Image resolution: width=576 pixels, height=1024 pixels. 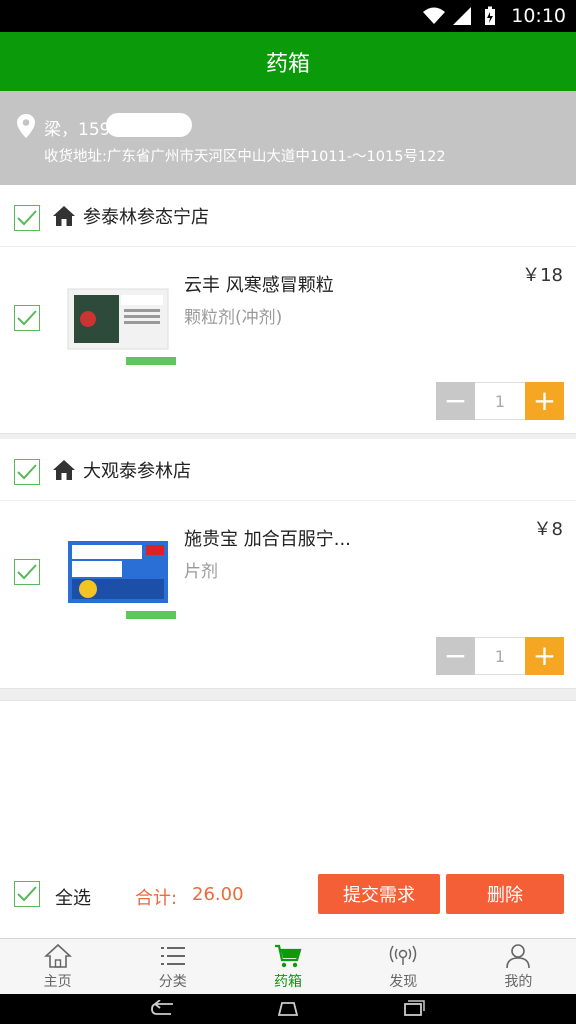 What do you see at coordinates (288, 981) in the screenshot?
I see `tab-label: 药箱` at bounding box center [288, 981].